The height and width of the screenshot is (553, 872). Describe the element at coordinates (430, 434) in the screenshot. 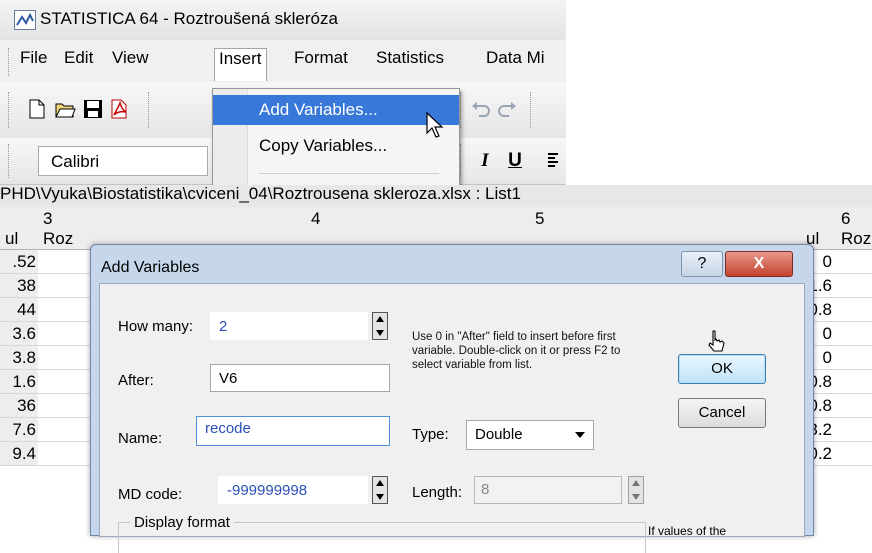

I see `type-label: Type:` at that location.